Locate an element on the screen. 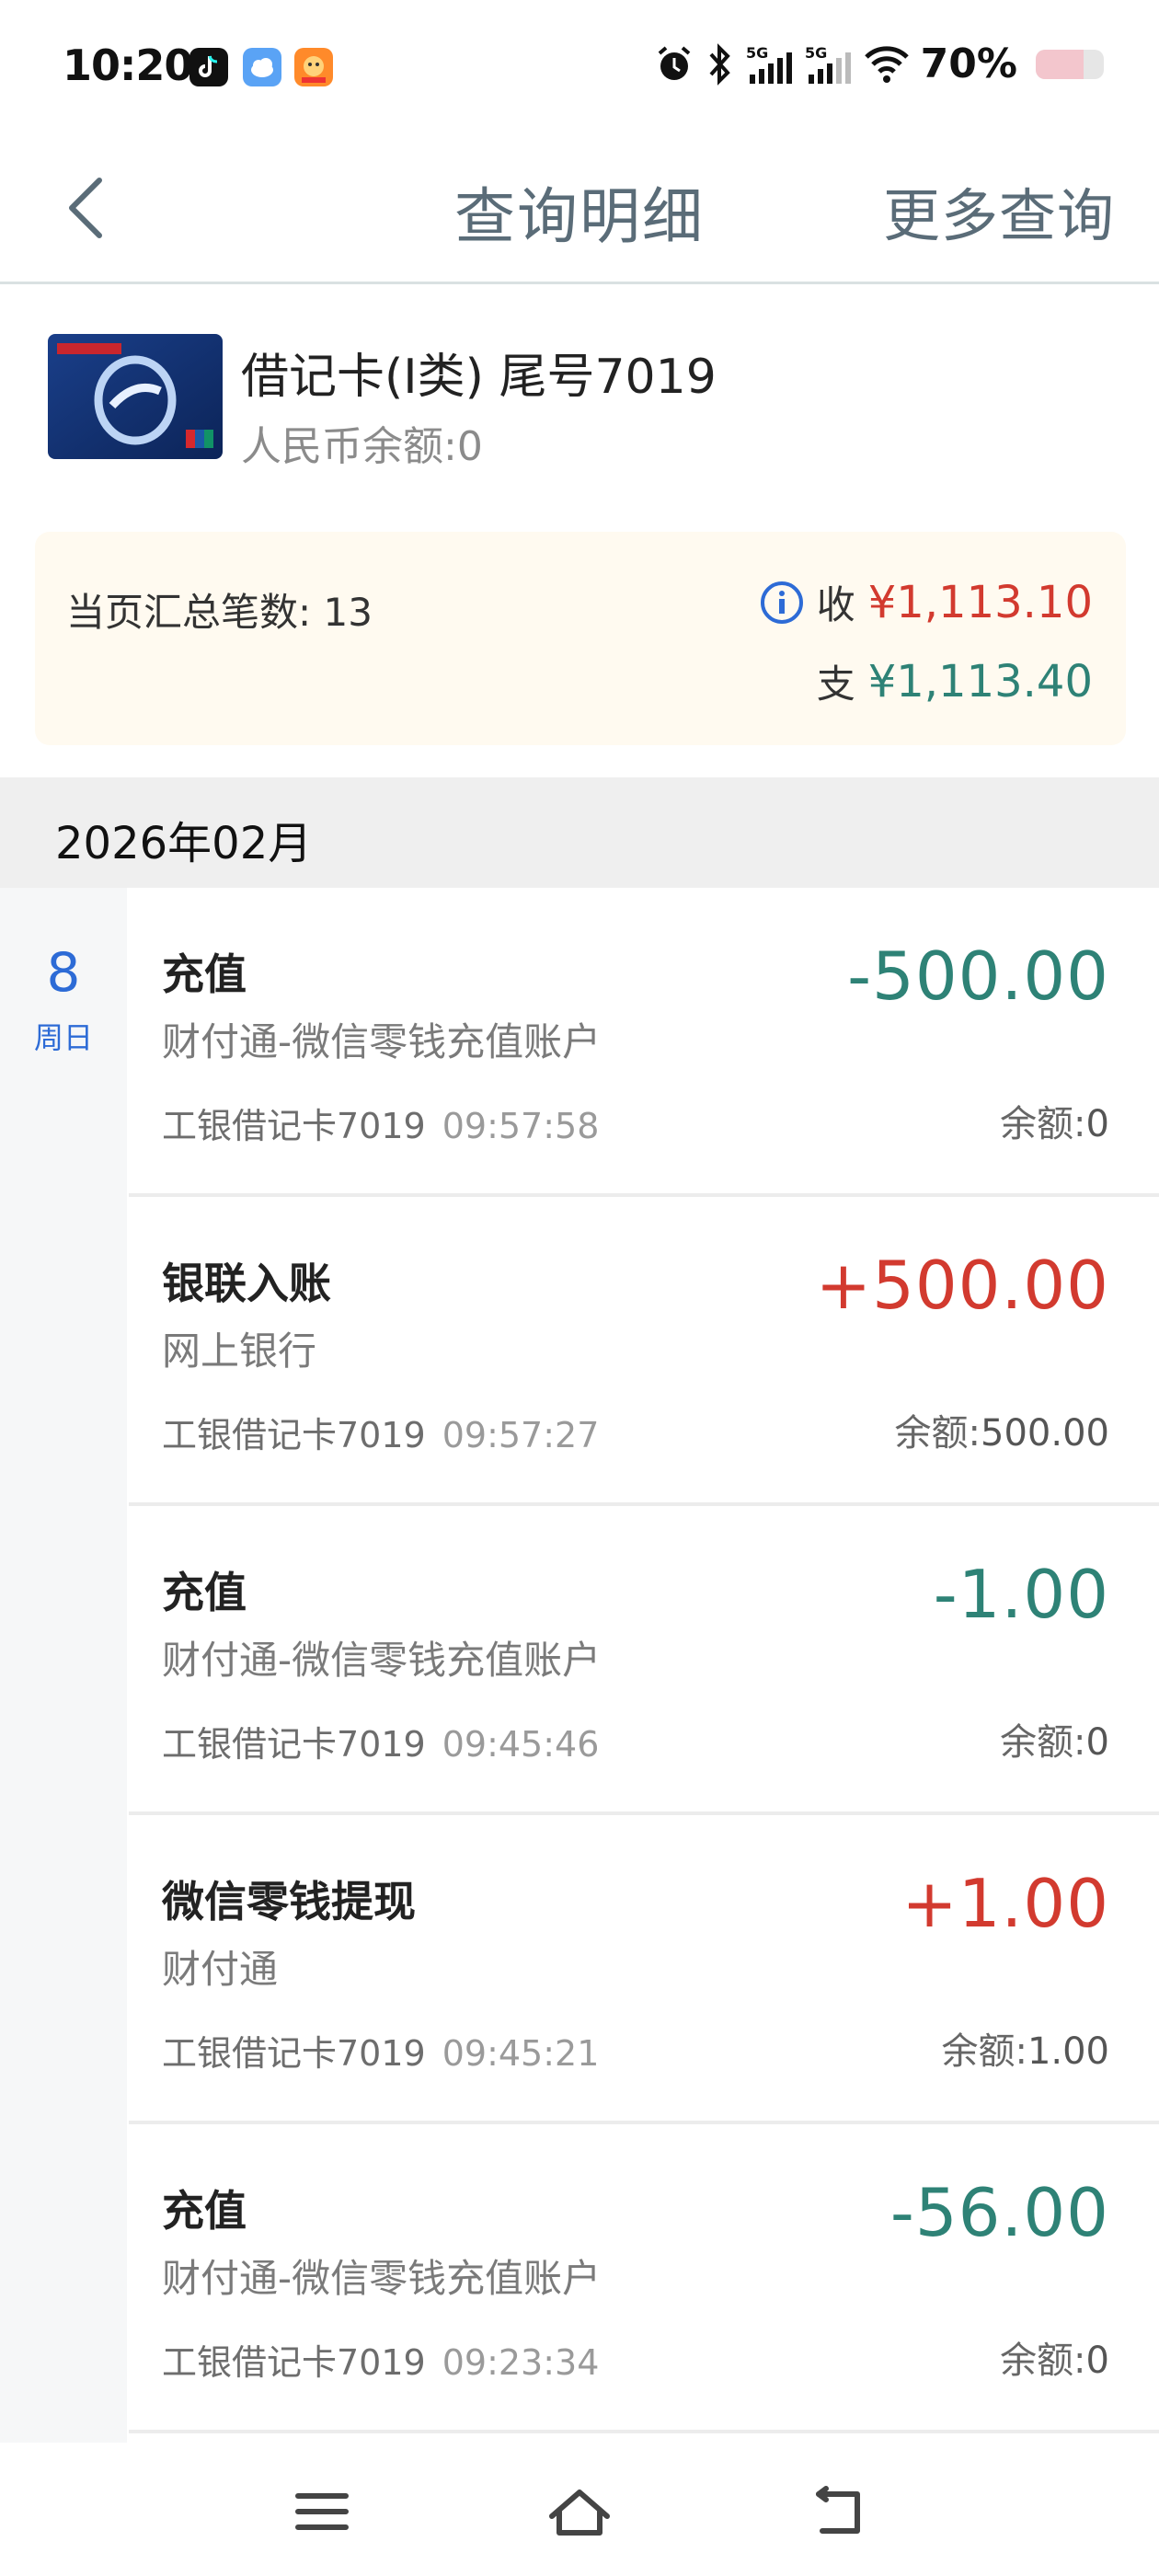 Image resolution: width=1159 pixels, height=2576 pixels. summary-panel: 当页汇总笔数: 13 收 ¥1,113.10 支 ¥1,113.40 is located at coordinates (580, 638).